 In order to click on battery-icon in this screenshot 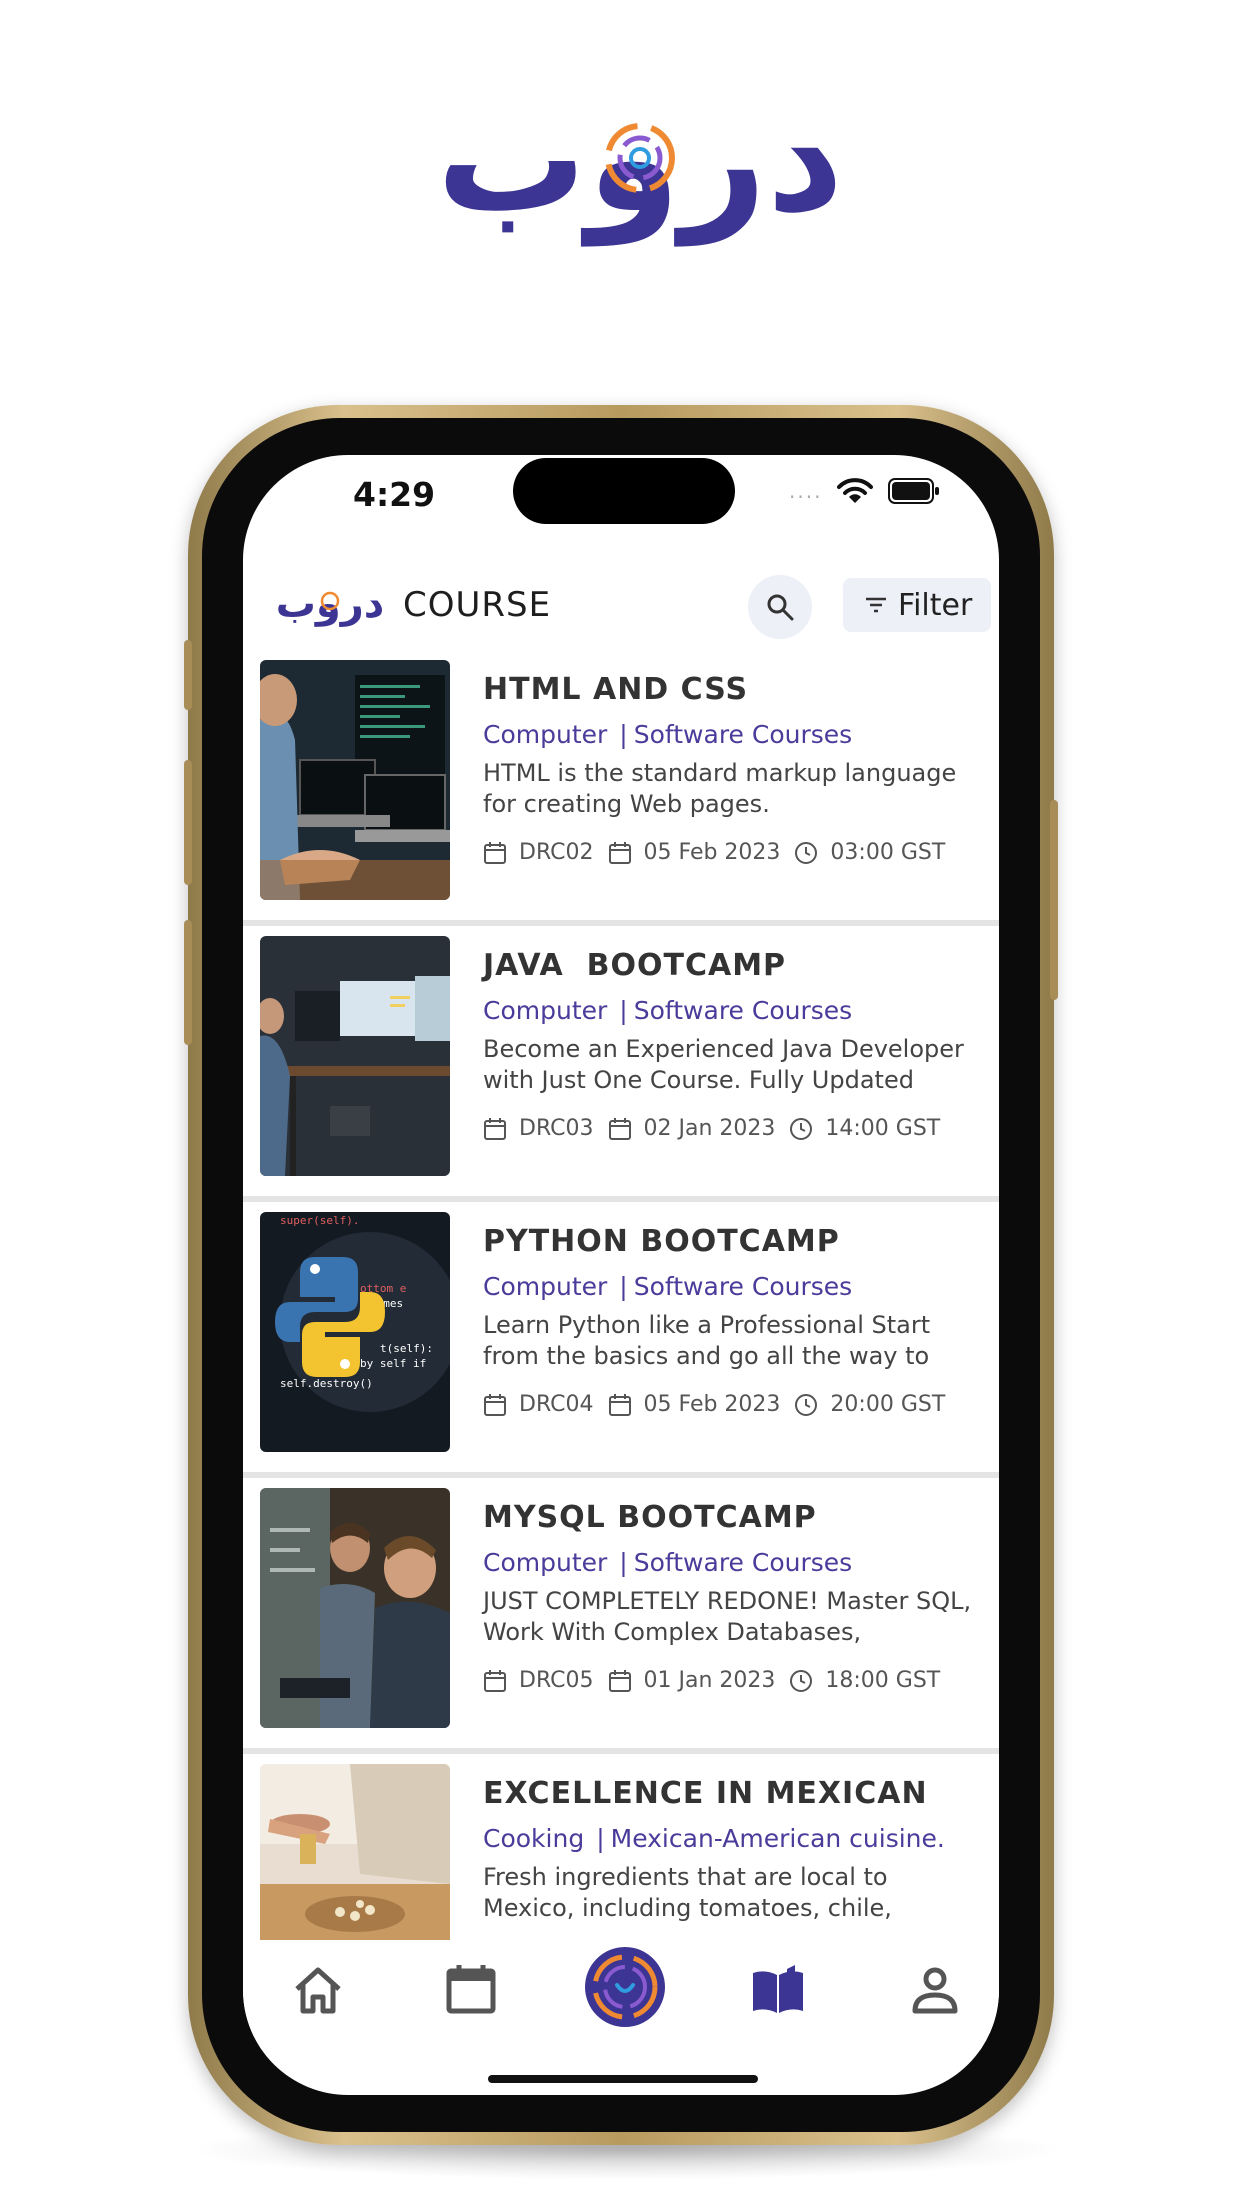, I will do `click(913, 491)`.